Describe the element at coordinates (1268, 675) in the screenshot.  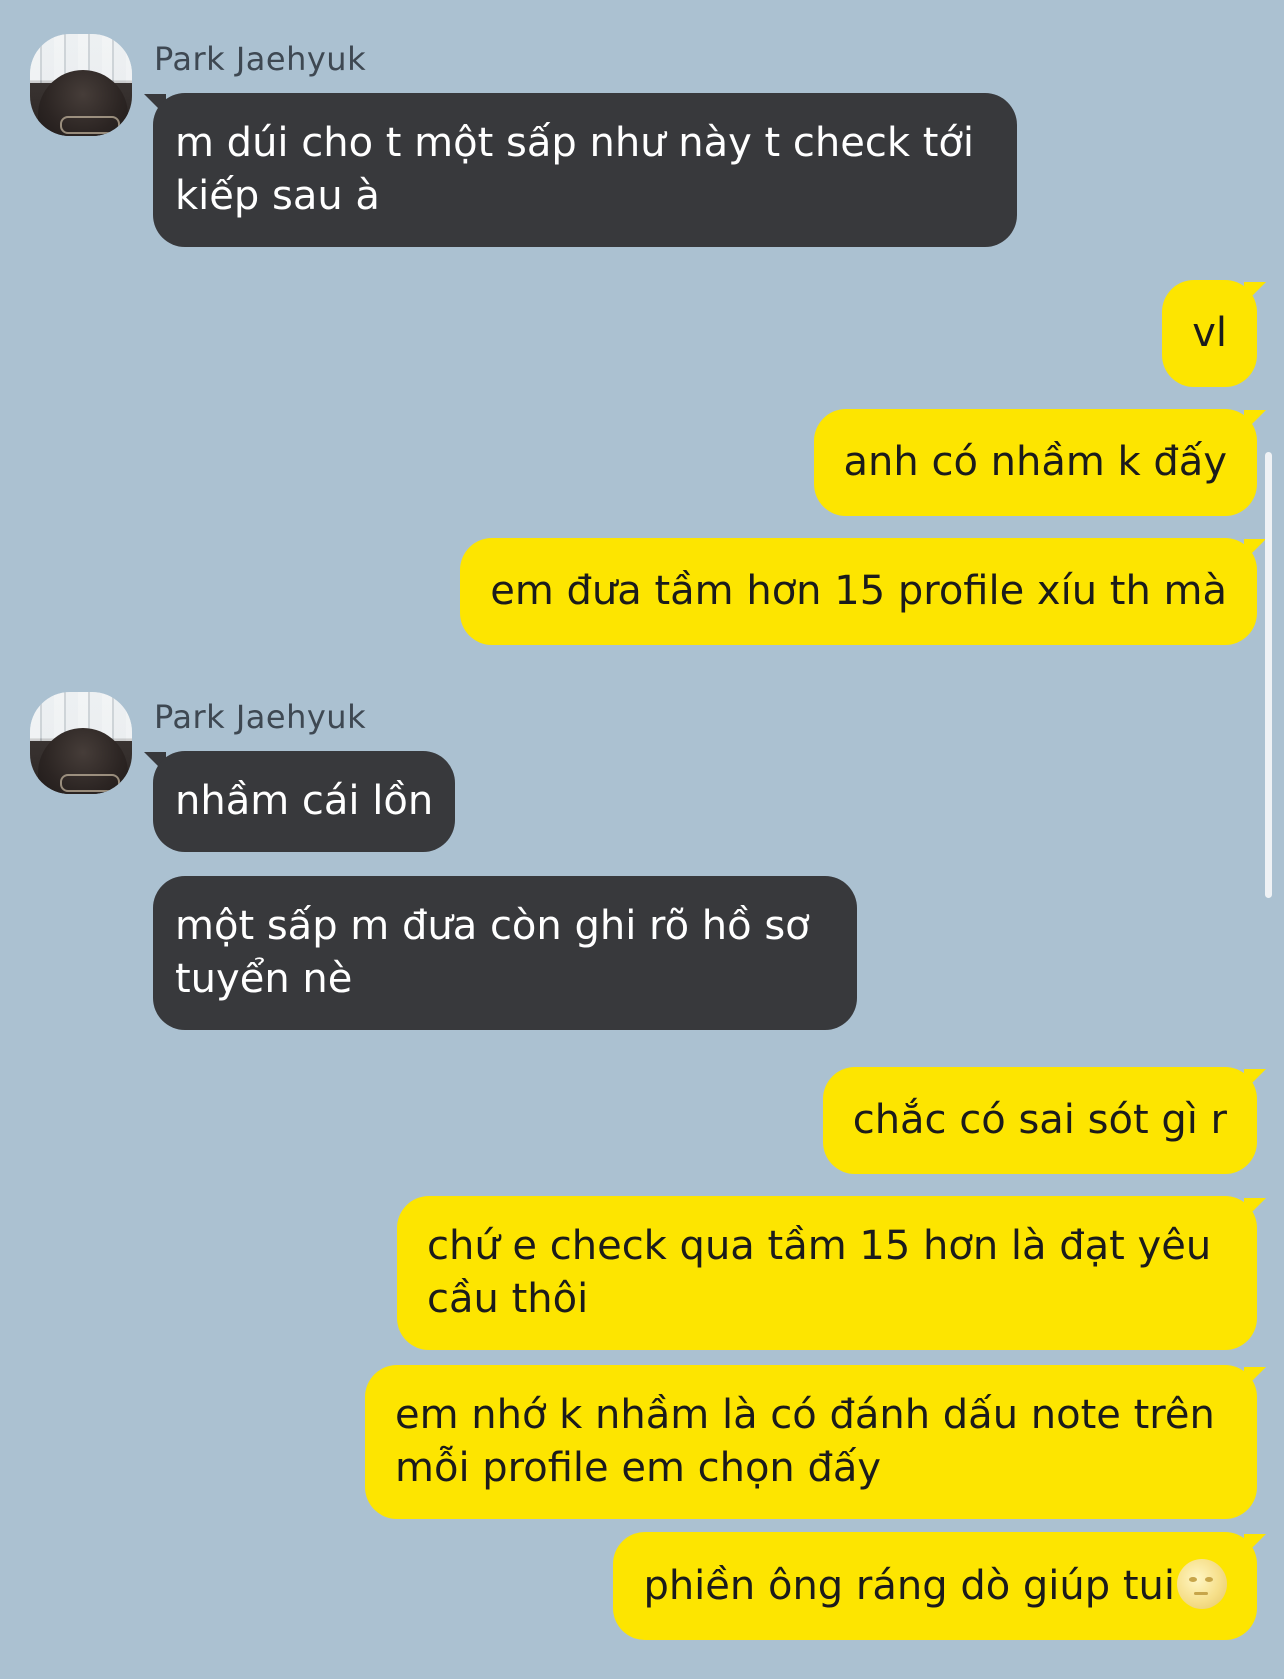
I see `scrollbar` at that location.